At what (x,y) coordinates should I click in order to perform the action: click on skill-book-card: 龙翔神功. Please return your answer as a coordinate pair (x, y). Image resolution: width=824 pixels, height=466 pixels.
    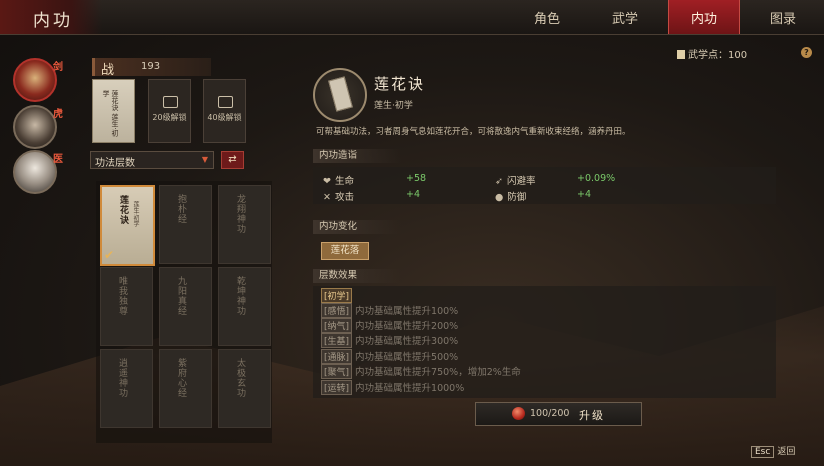
    Looking at the image, I should click on (244, 224).